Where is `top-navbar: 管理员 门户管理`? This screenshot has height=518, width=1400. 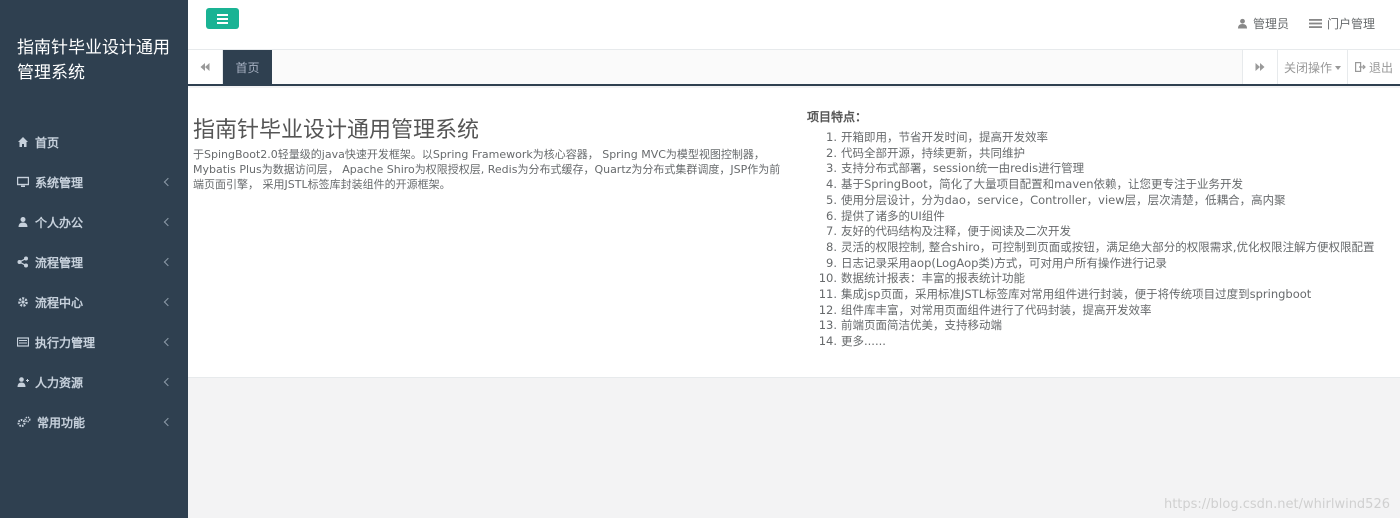
top-navbar: 管理员 门户管理 is located at coordinates (794, 25).